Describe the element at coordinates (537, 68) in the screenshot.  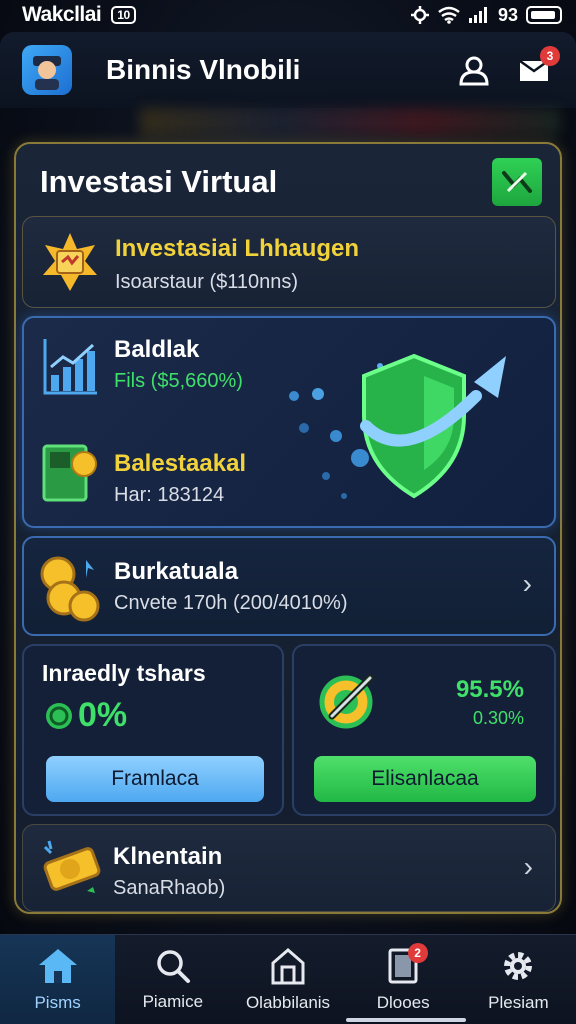
I see `notifications-button: 3` at that location.